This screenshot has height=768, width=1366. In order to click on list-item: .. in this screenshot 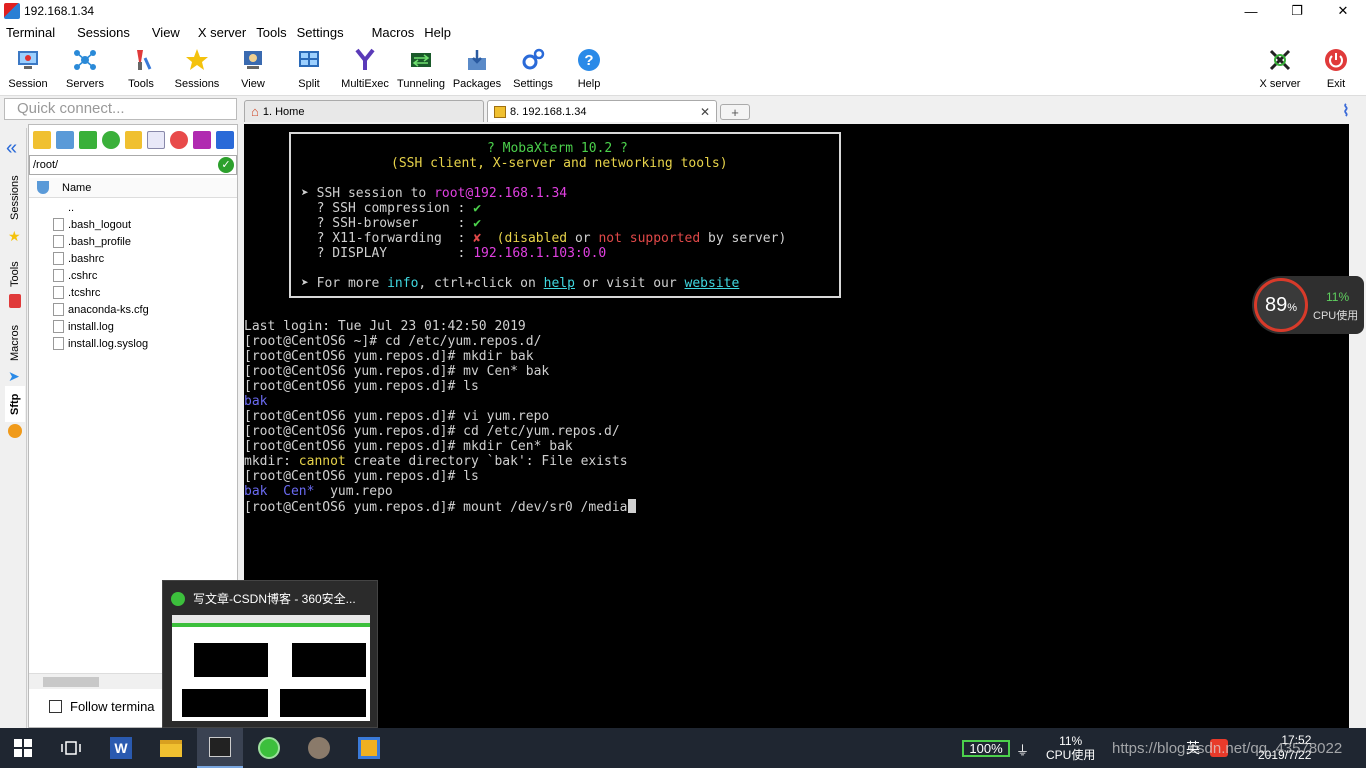, I will do `click(133, 207)`.